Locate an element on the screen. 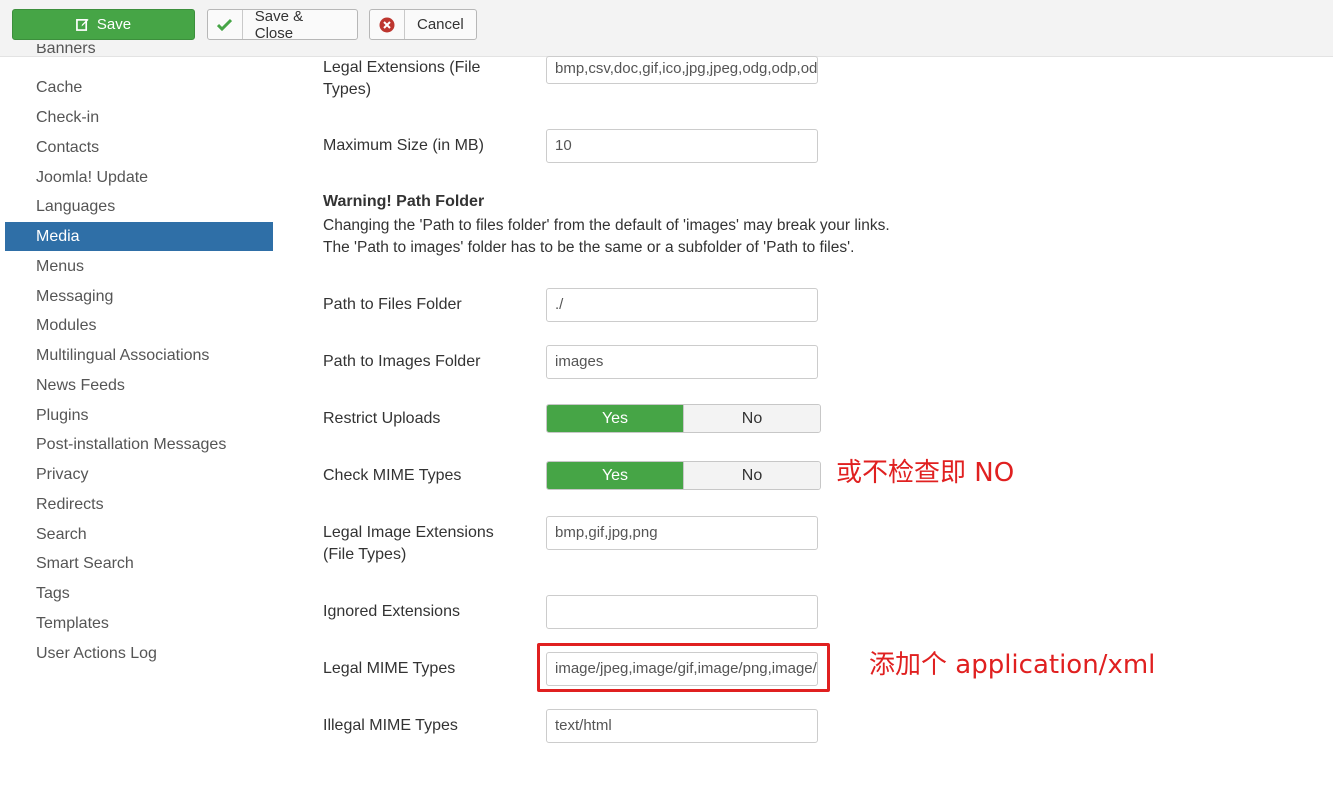 This screenshot has height=791, width=1333. path-images-label: Path to Images Folder is located at coordinates (402, 361).